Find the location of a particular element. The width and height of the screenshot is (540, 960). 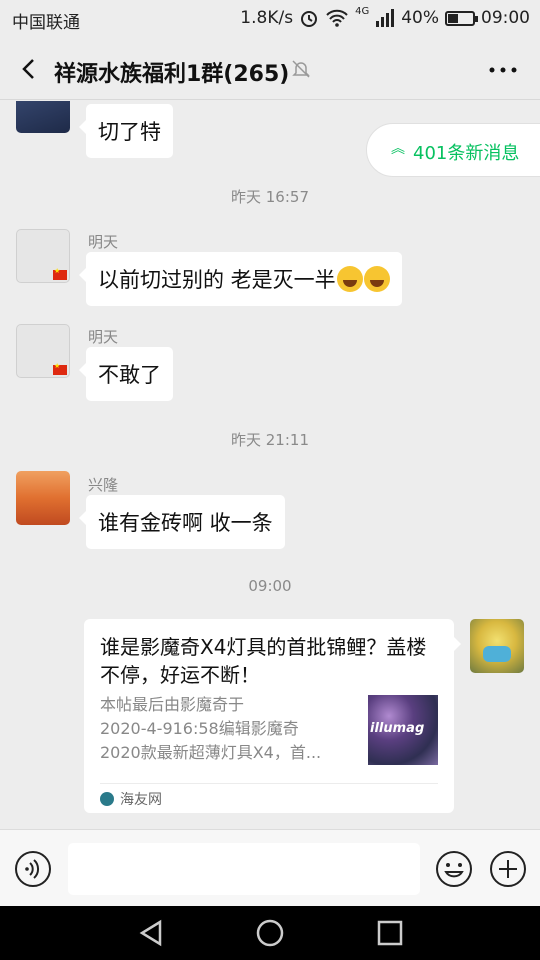

signal-icon is located at coordinates (385, 18).